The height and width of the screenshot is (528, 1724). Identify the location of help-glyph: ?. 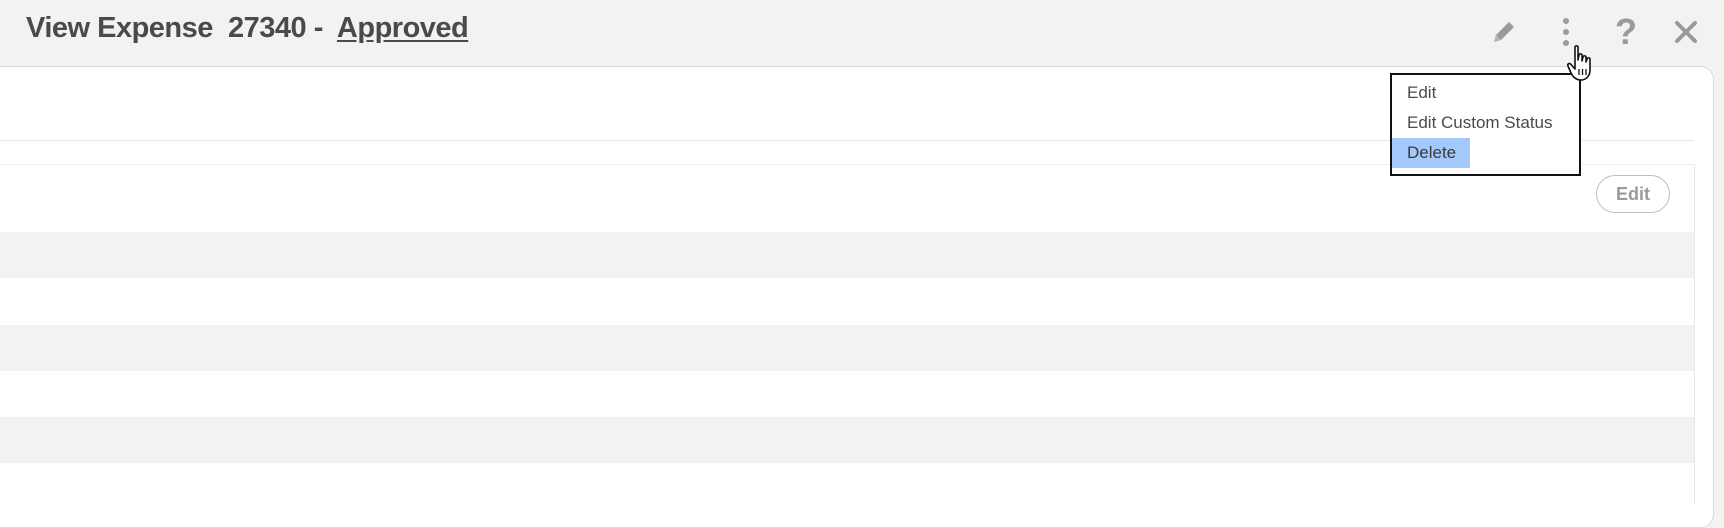
(1626, 31).